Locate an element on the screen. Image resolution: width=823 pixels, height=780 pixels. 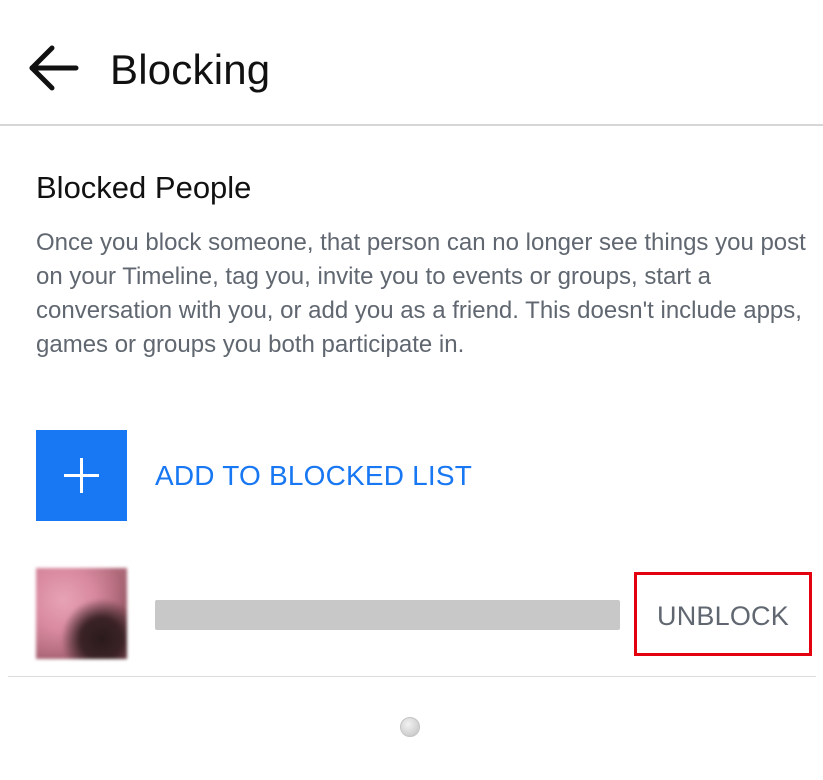
blocked-user-name-redacted is located at coordinates (387, 615).